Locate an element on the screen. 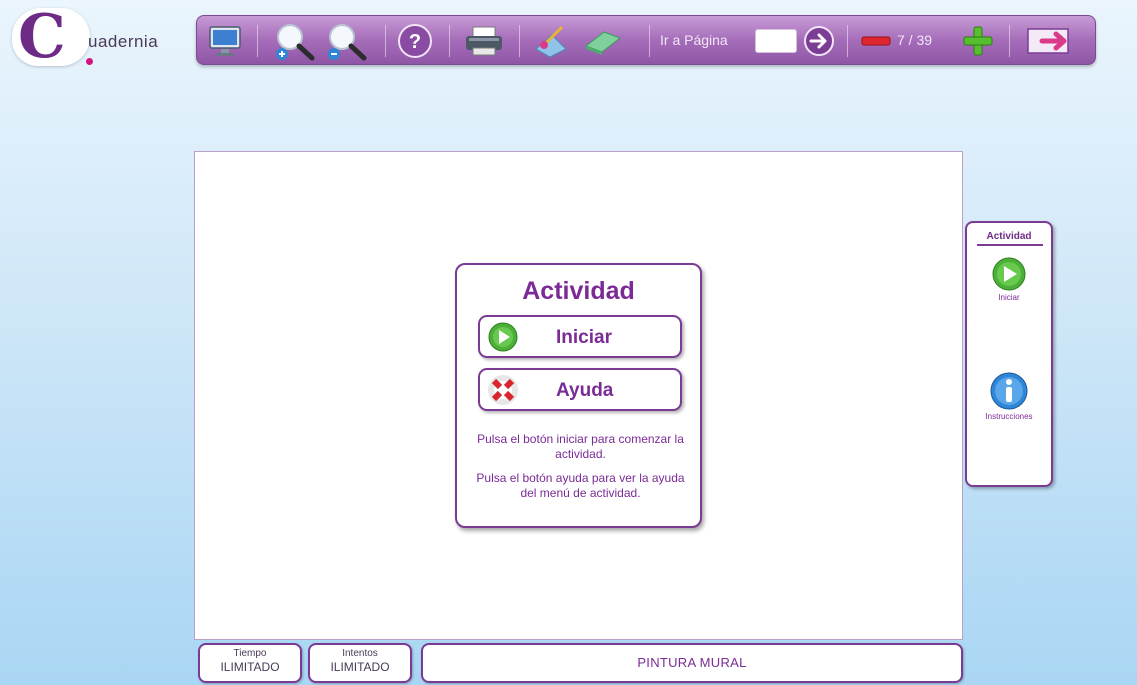 This screenshot has width=1137, height=685. minus-icon is located at coordinates (876, 41).